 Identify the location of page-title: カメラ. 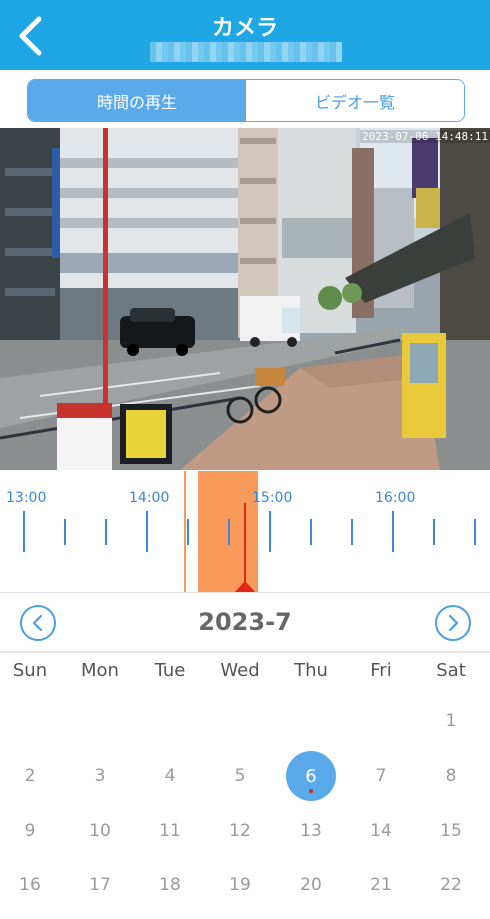
(244, 28).